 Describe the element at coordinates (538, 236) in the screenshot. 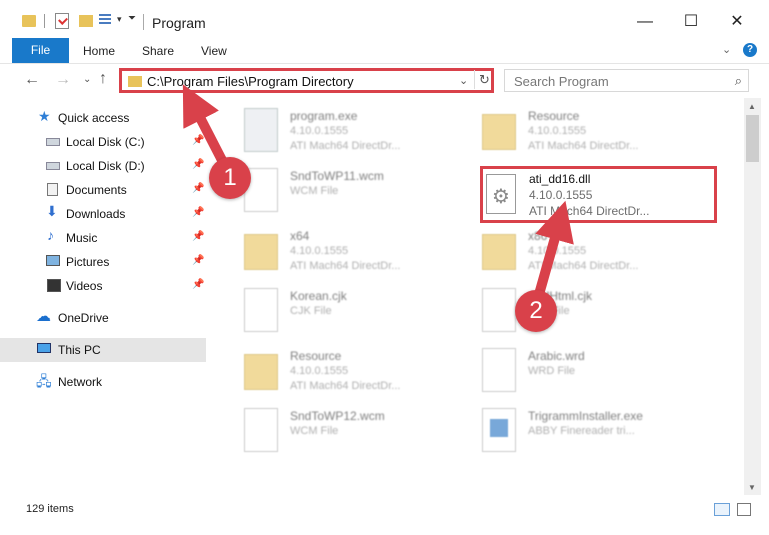

I see `file-name: x86` at that location.